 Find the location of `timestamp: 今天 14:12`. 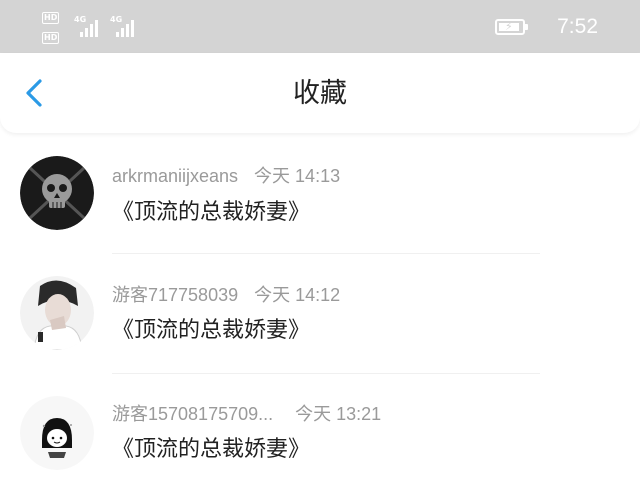

timestamp: 今天 14:12 is located at coordinates (297, 295).